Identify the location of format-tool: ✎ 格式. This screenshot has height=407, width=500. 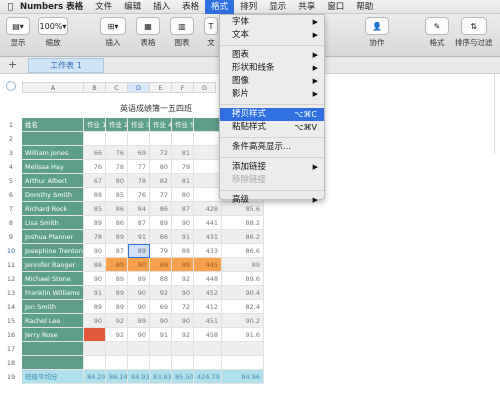
(437, 32).